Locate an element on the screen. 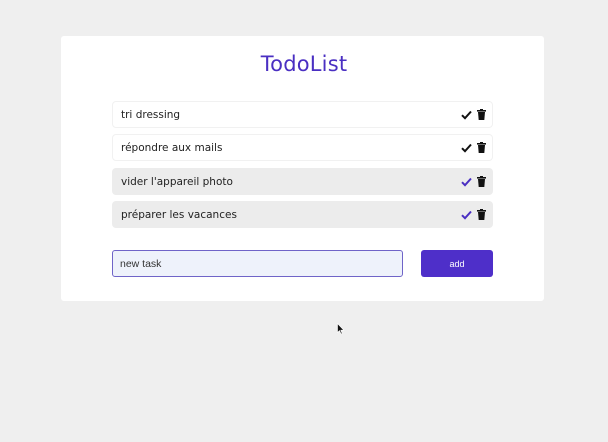 The image size is (608, 442). add-button: add is located at coordinates (457, 263).